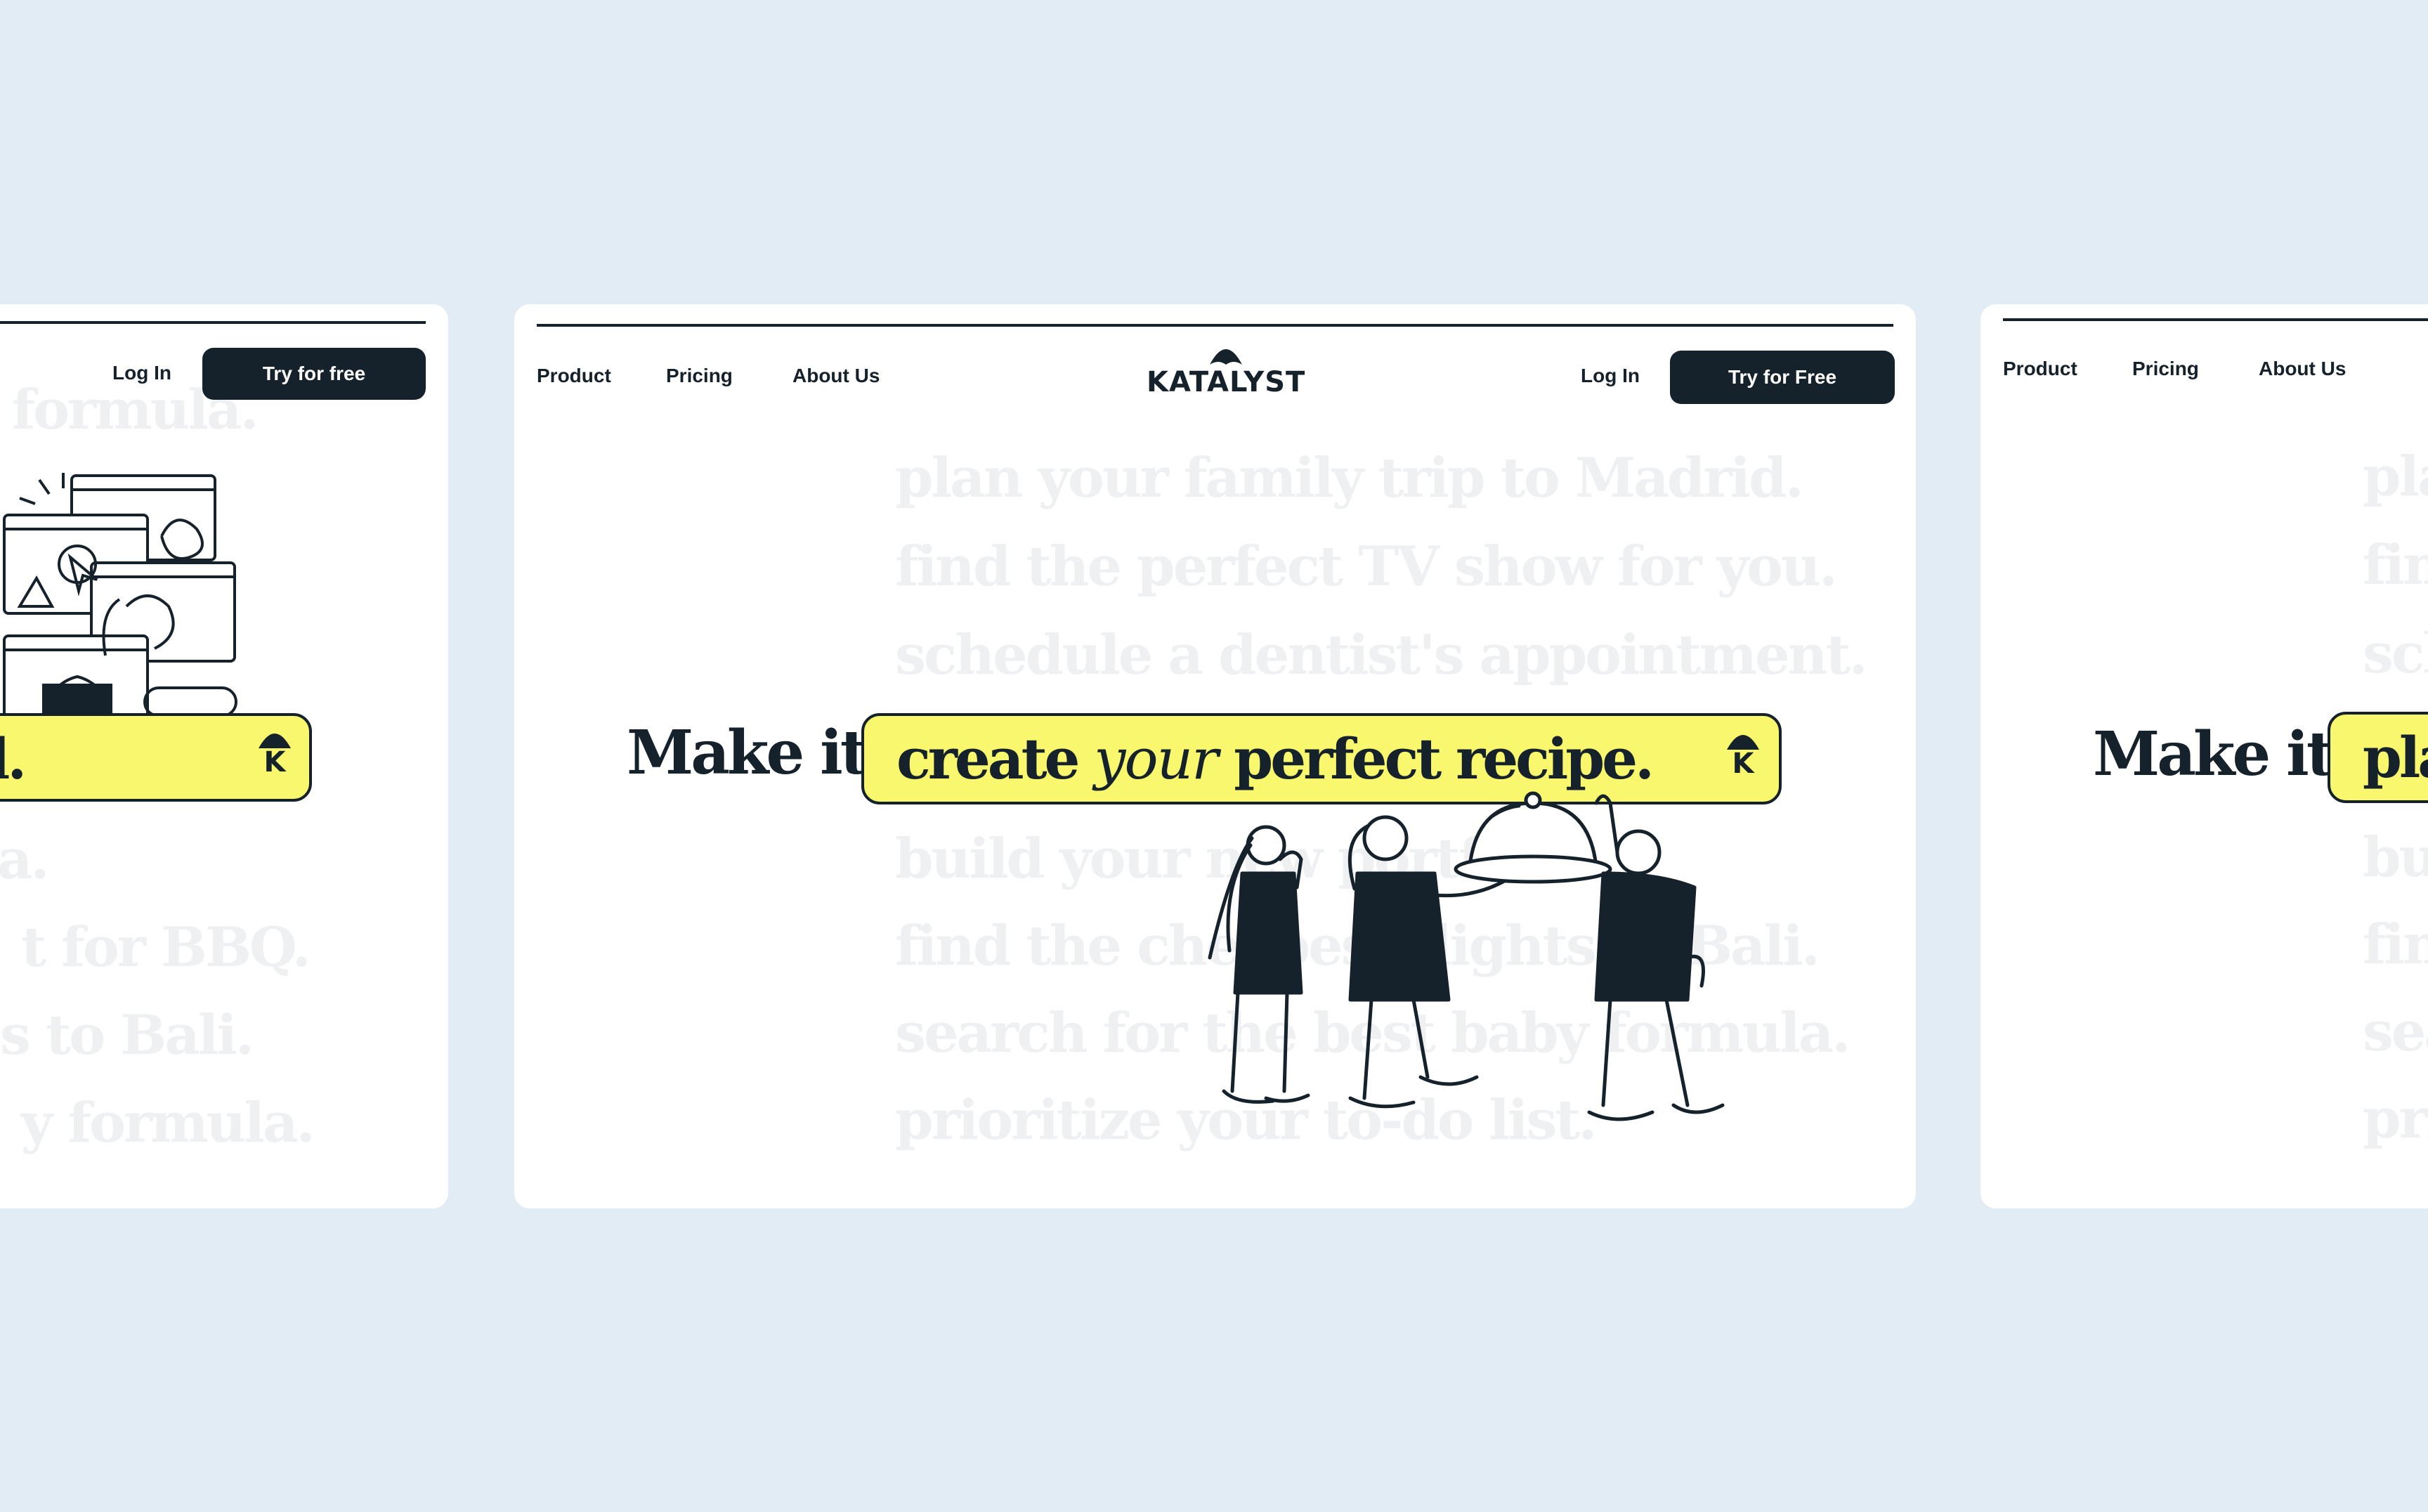  I want to click on suggestion-line: y formula., so click(168, 1123).